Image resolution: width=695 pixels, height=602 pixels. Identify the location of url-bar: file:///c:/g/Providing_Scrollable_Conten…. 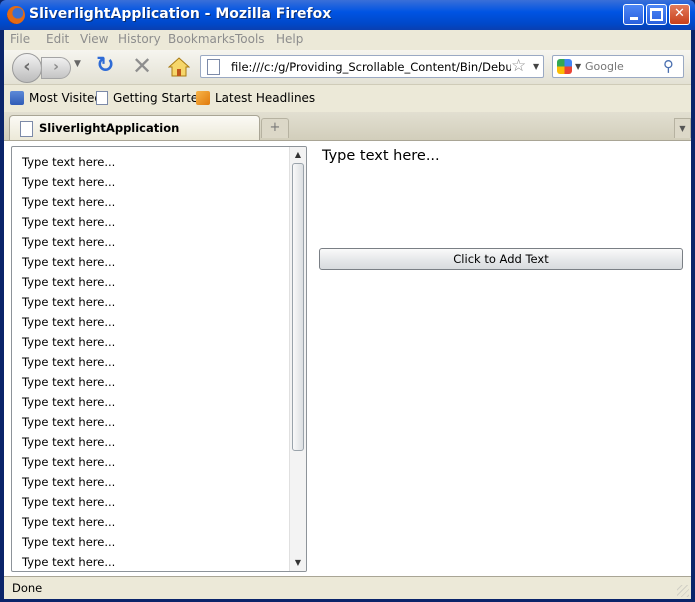
(372, 66).